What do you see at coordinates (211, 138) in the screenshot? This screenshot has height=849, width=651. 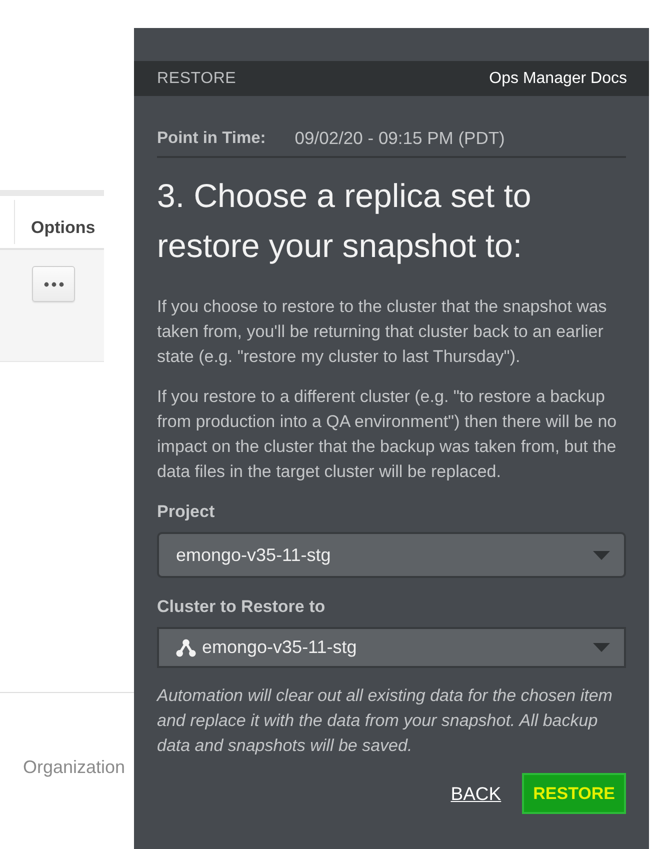 I see `point-in-time-label: Point in Time:` at bounding box center [211, 138].